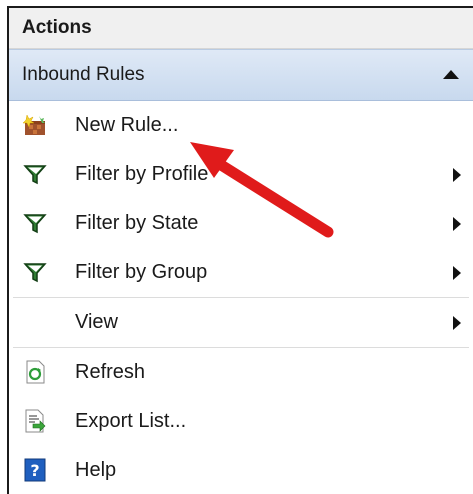  Describe the element at coordinates (96, 470) in the screenshot. I see `help-label: Help` at that location.